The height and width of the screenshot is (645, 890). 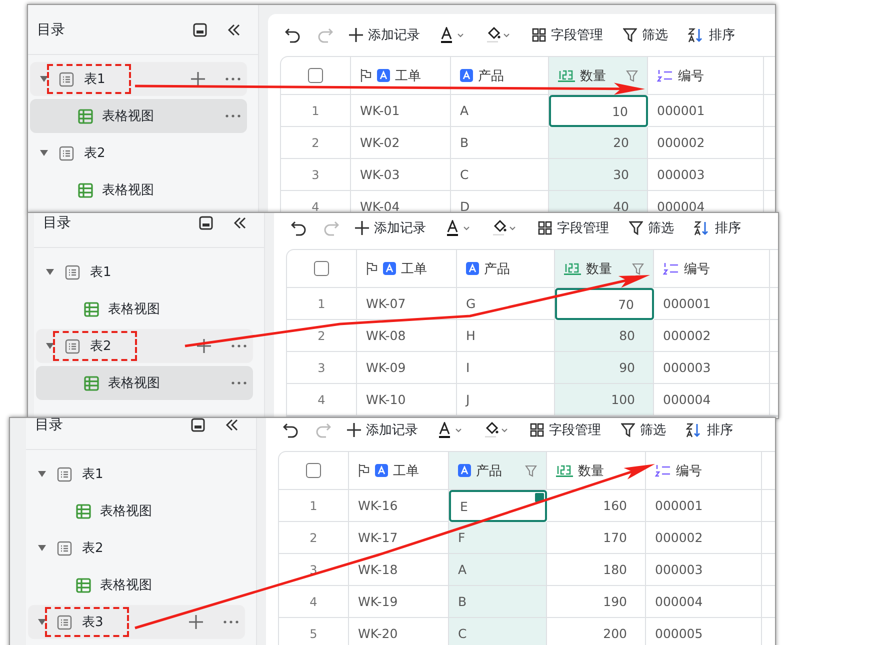 I want to click on tree-item: 表3, so click(x=136, y=622).